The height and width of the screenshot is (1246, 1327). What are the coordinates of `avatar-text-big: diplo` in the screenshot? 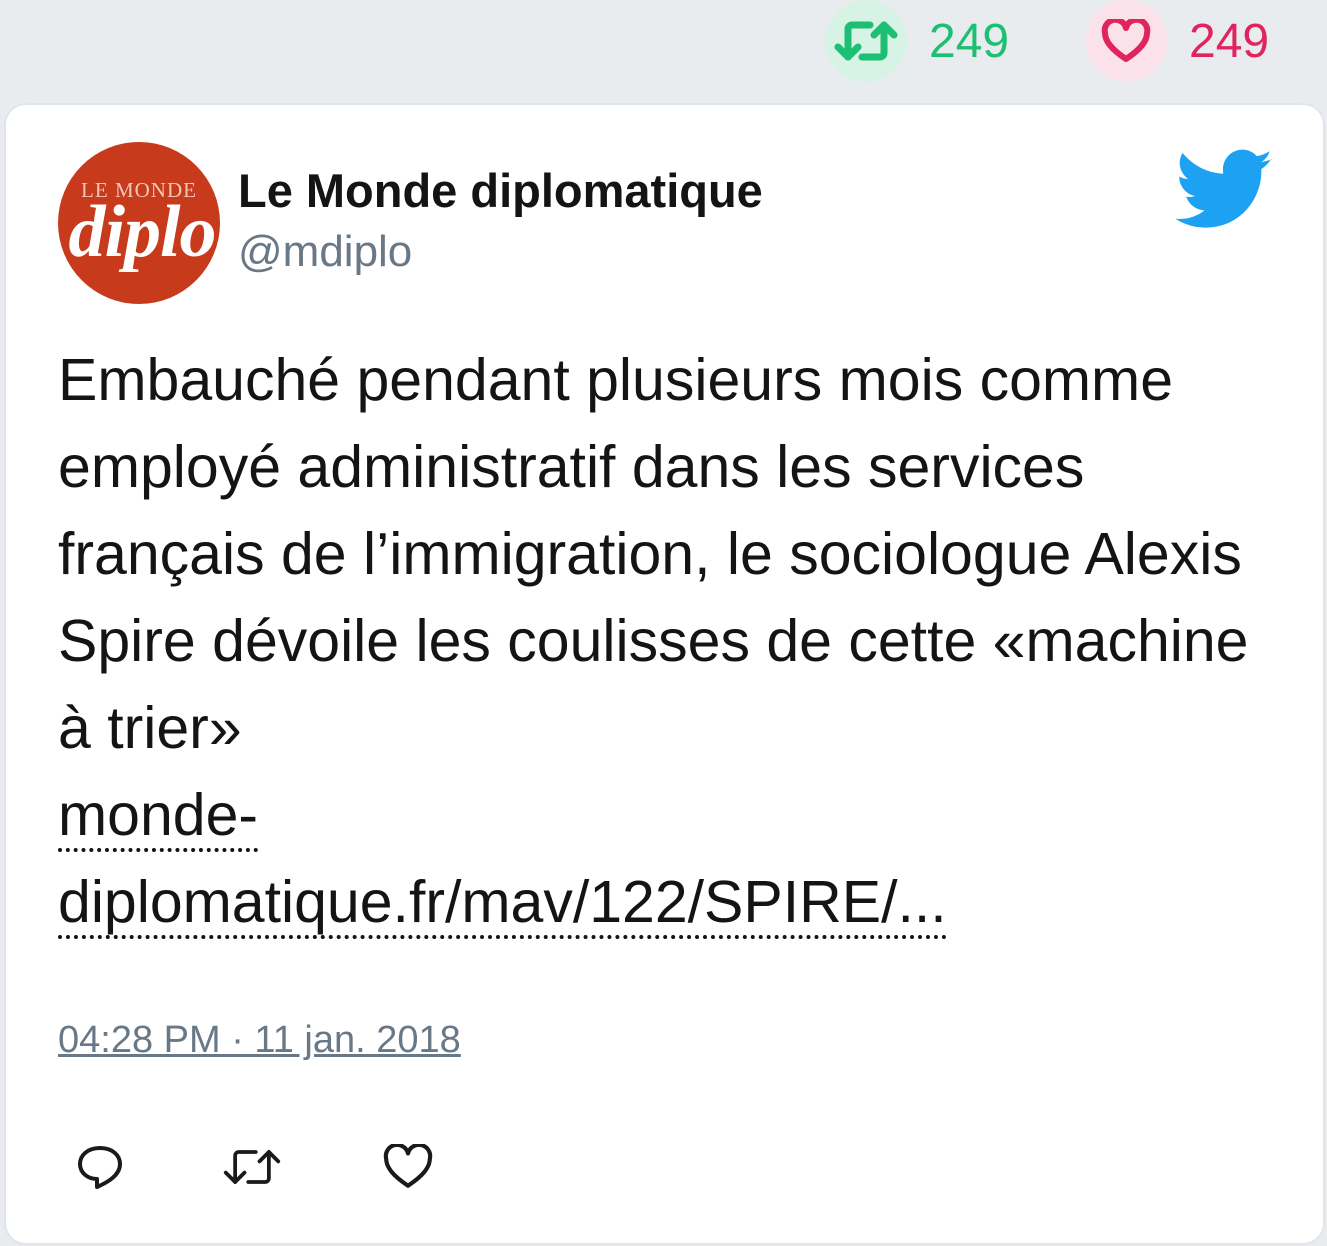 It's located at (142, 232).